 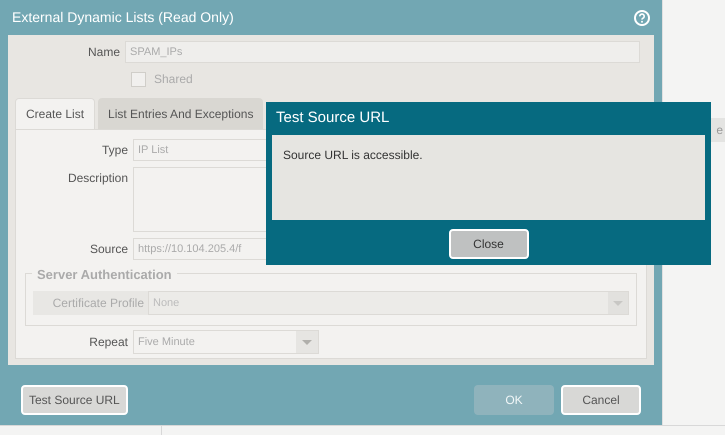 What do you see at coordinates (333, 118) in the screenshot?
I see `modal-title: Test Source URL` at bounding box center [333, 118].